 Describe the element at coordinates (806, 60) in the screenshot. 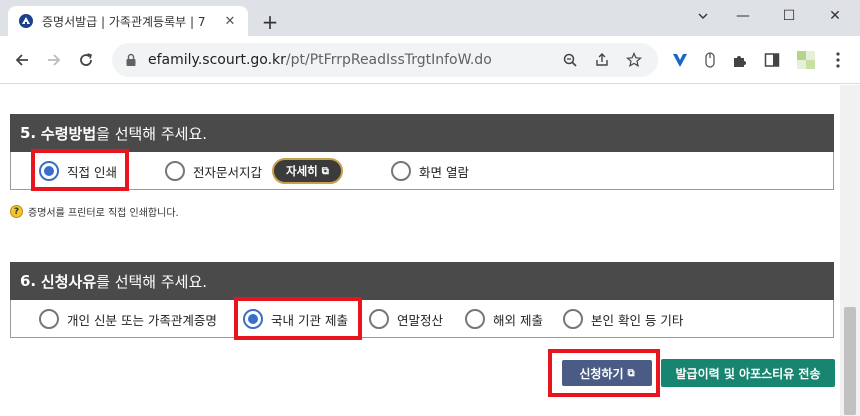

I see `profile-avatar-icon` at that location.